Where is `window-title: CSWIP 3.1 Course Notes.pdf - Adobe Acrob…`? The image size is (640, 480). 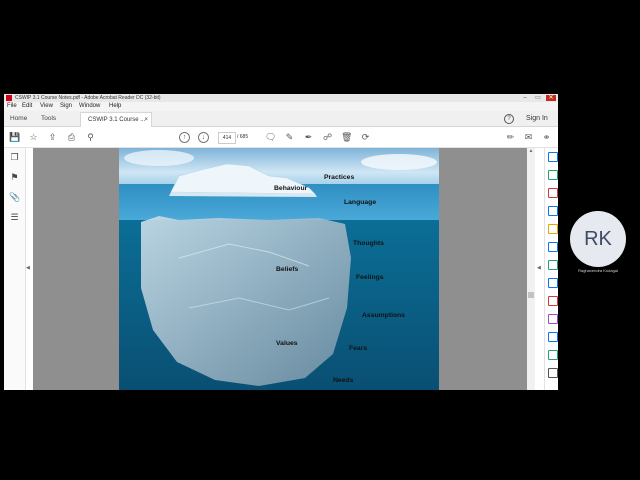
window-title: CSWIP 3.1 Course Notes.pdf - Adobe Acrob… is located at coordinates (88, 98).